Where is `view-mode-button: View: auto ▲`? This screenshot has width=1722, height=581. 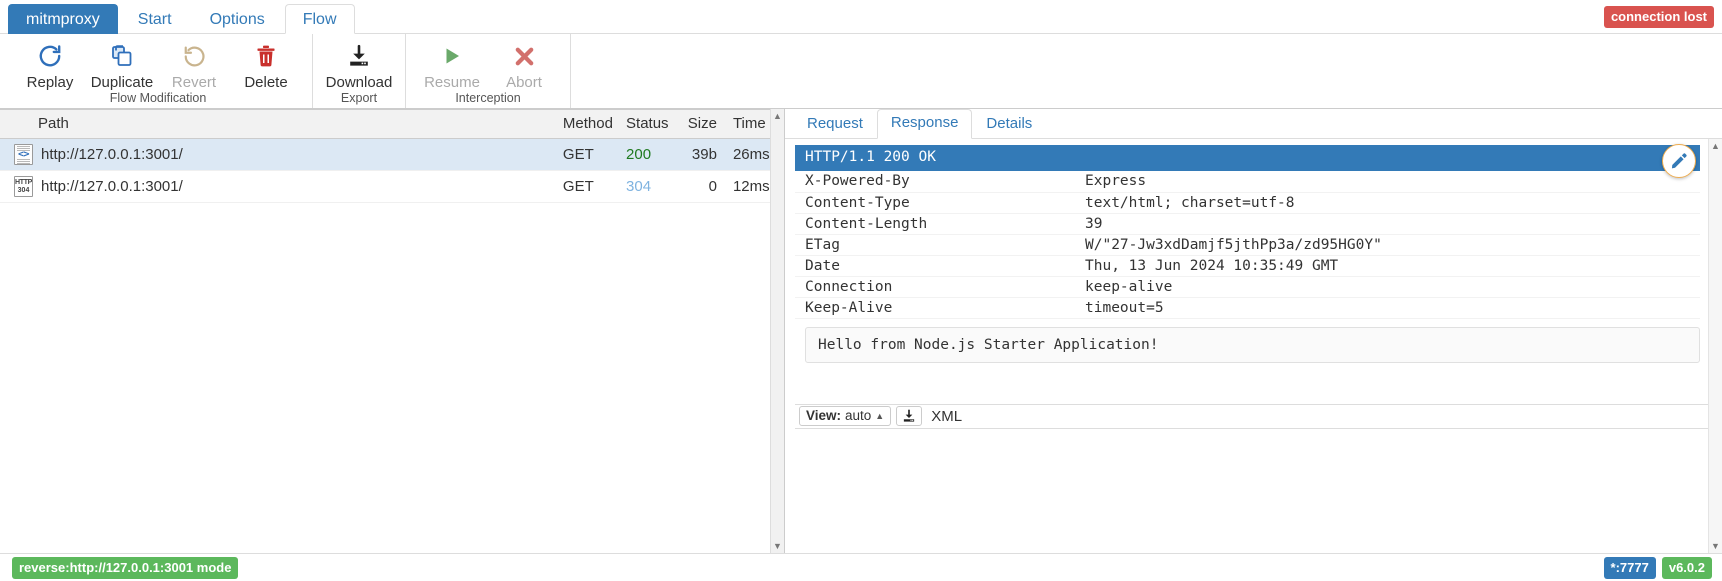 view-mode-button: View: auto ▲ is located at coordinates (845, 416).